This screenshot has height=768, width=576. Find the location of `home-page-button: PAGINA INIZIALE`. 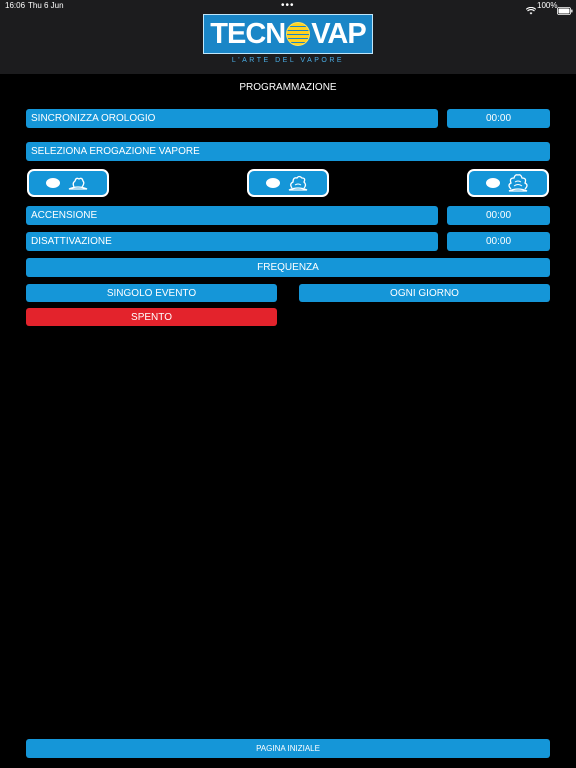

home-page-button: PAGINA INIZIALE is located at coordinates (288, 748).